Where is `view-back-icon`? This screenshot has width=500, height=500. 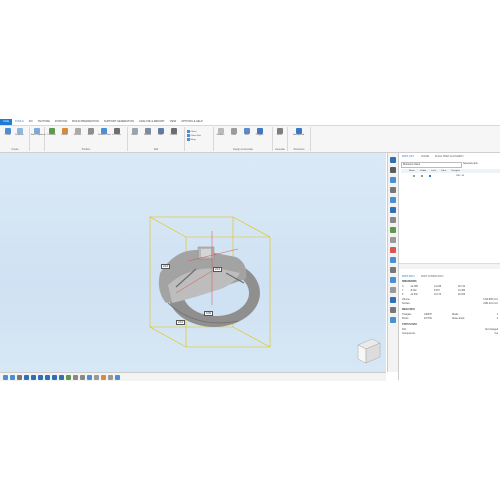
view-back-icon is located at coordinates (33, 377).